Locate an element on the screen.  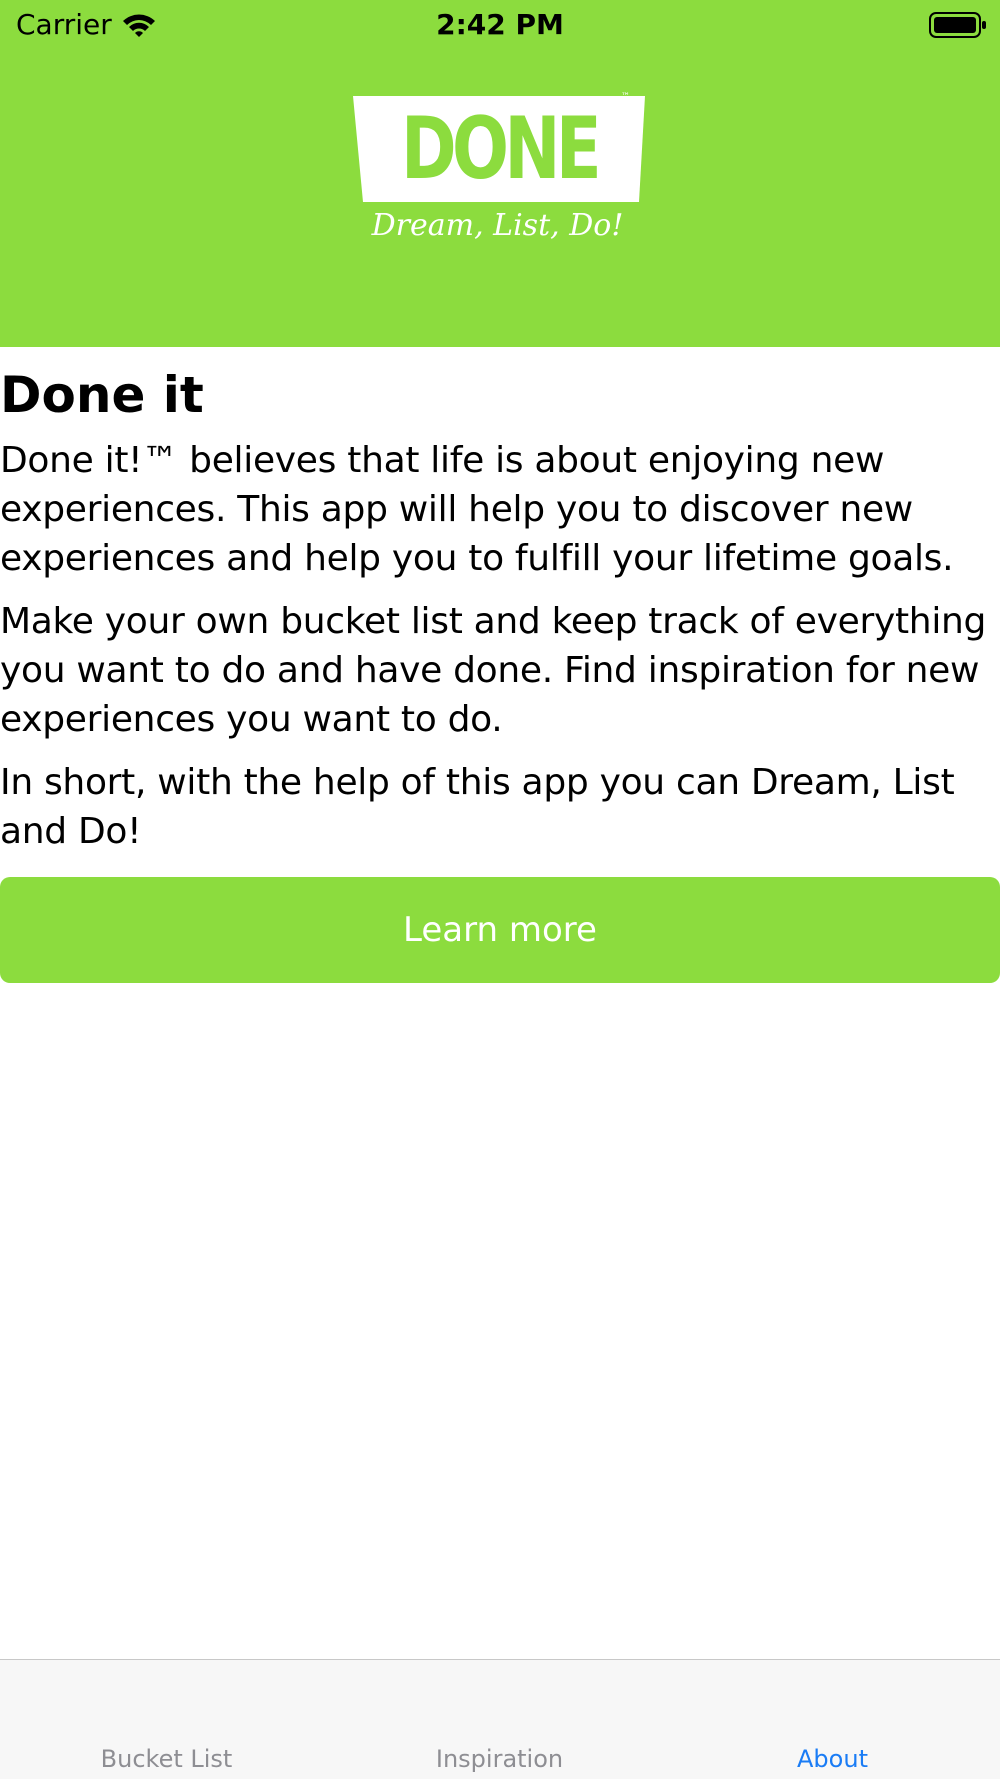
logo-wordmark: DONE IT! is located at coordinates (501, 202).